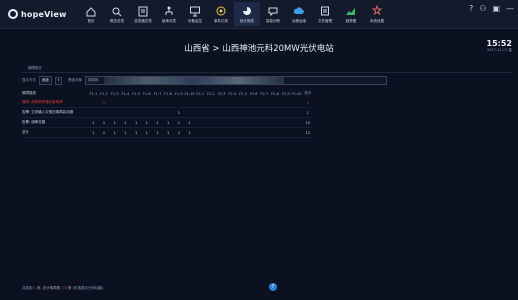 This screenshot has height=300, width=518. What do you see at coordinates (298, 10) in the screenshot?
I see `cloud-icon` at bounding box center [298, 10].